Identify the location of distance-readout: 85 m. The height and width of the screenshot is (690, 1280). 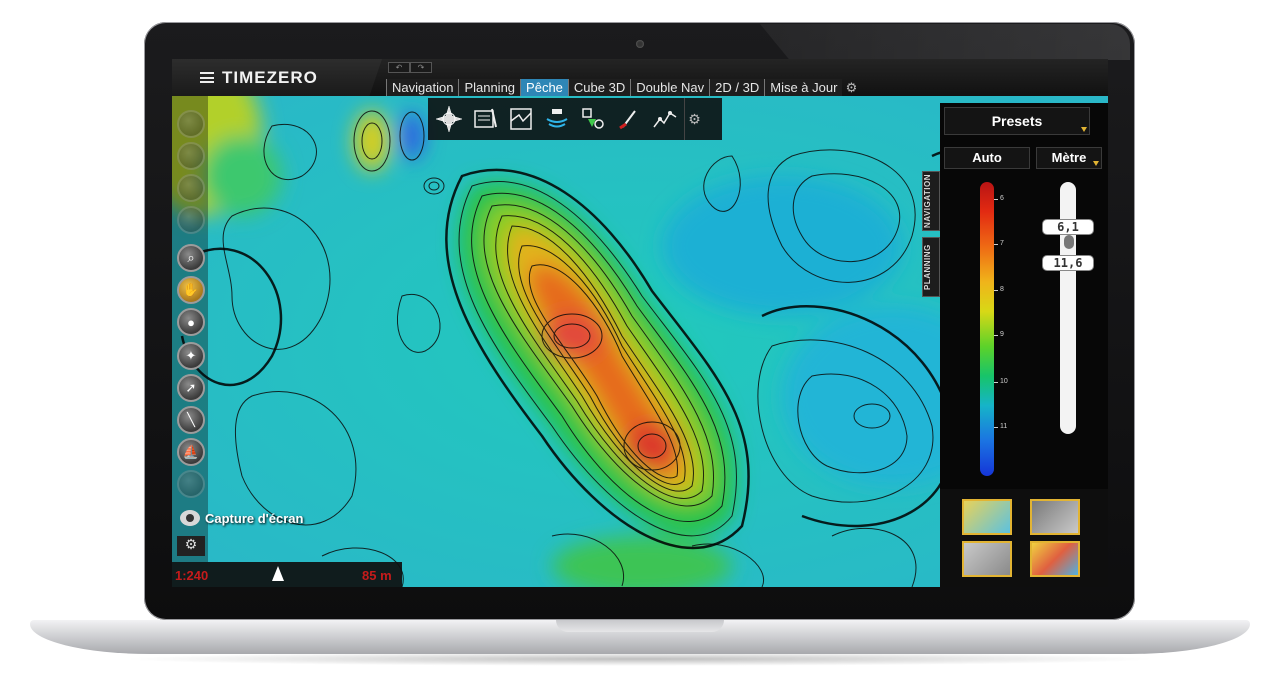
(377, 575).